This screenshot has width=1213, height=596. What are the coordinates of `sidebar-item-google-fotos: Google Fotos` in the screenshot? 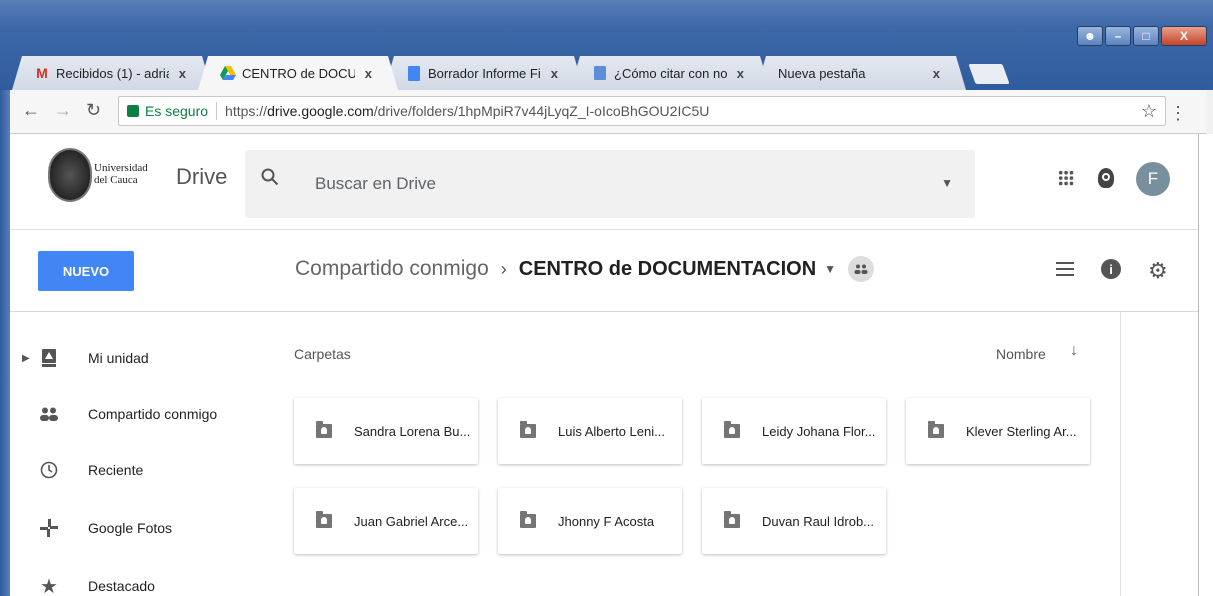 It's located at (145, 528).